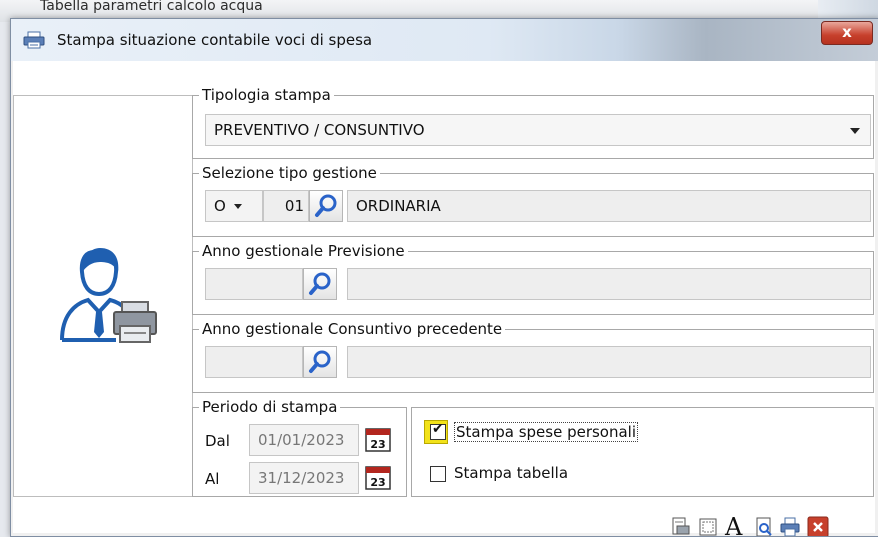 The image size is (878, 537). I want to click on al-label: Al, so click(212, 479).